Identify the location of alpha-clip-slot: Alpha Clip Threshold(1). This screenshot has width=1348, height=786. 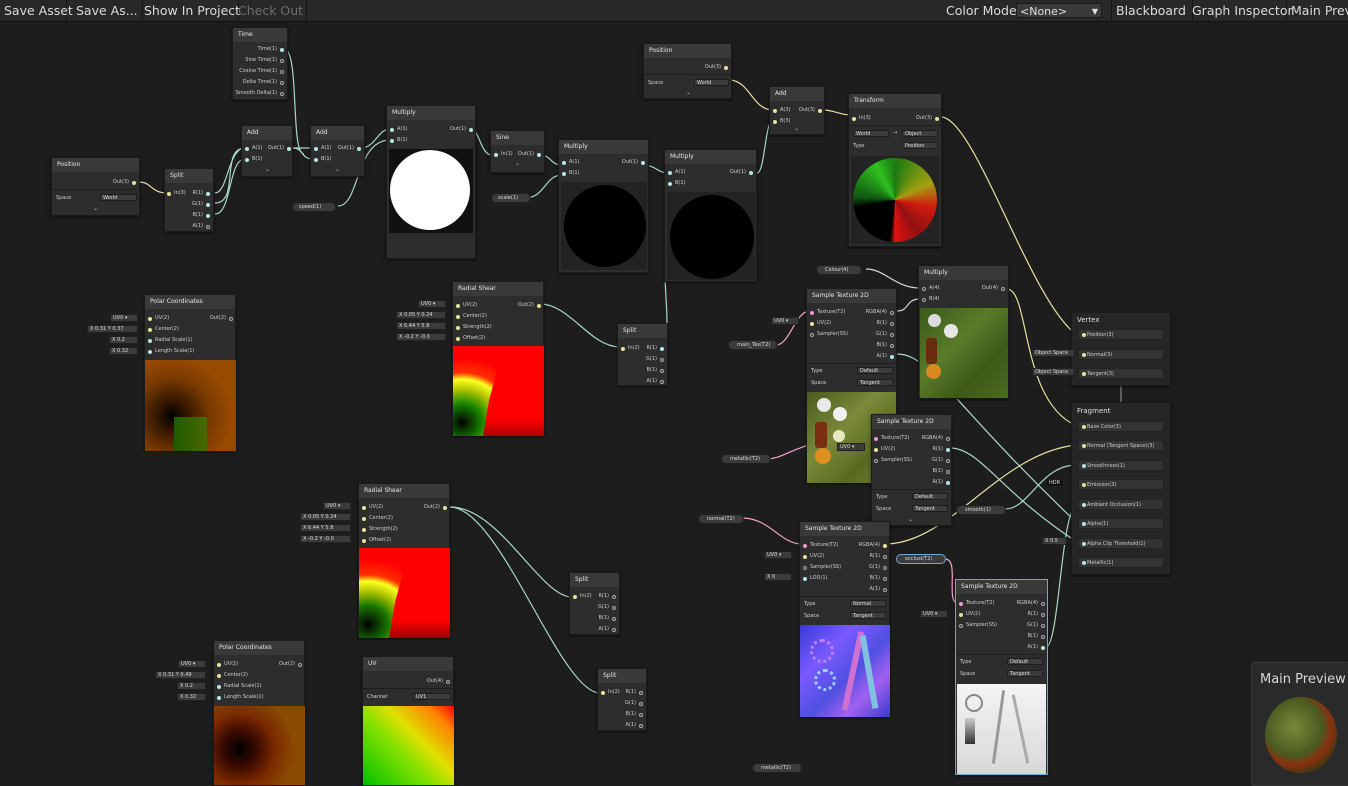
(1121, 543).